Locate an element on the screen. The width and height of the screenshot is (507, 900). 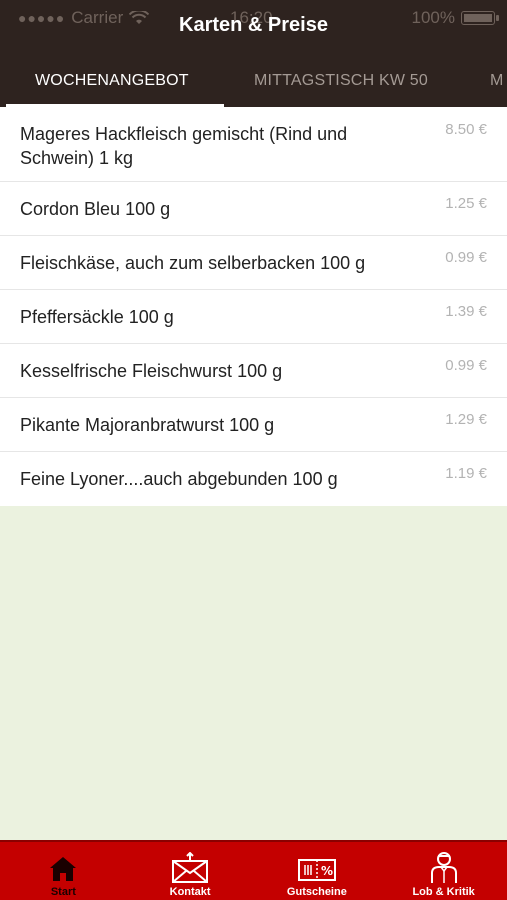
page-title: Karten & Preise is located at coordinates (253, 25).